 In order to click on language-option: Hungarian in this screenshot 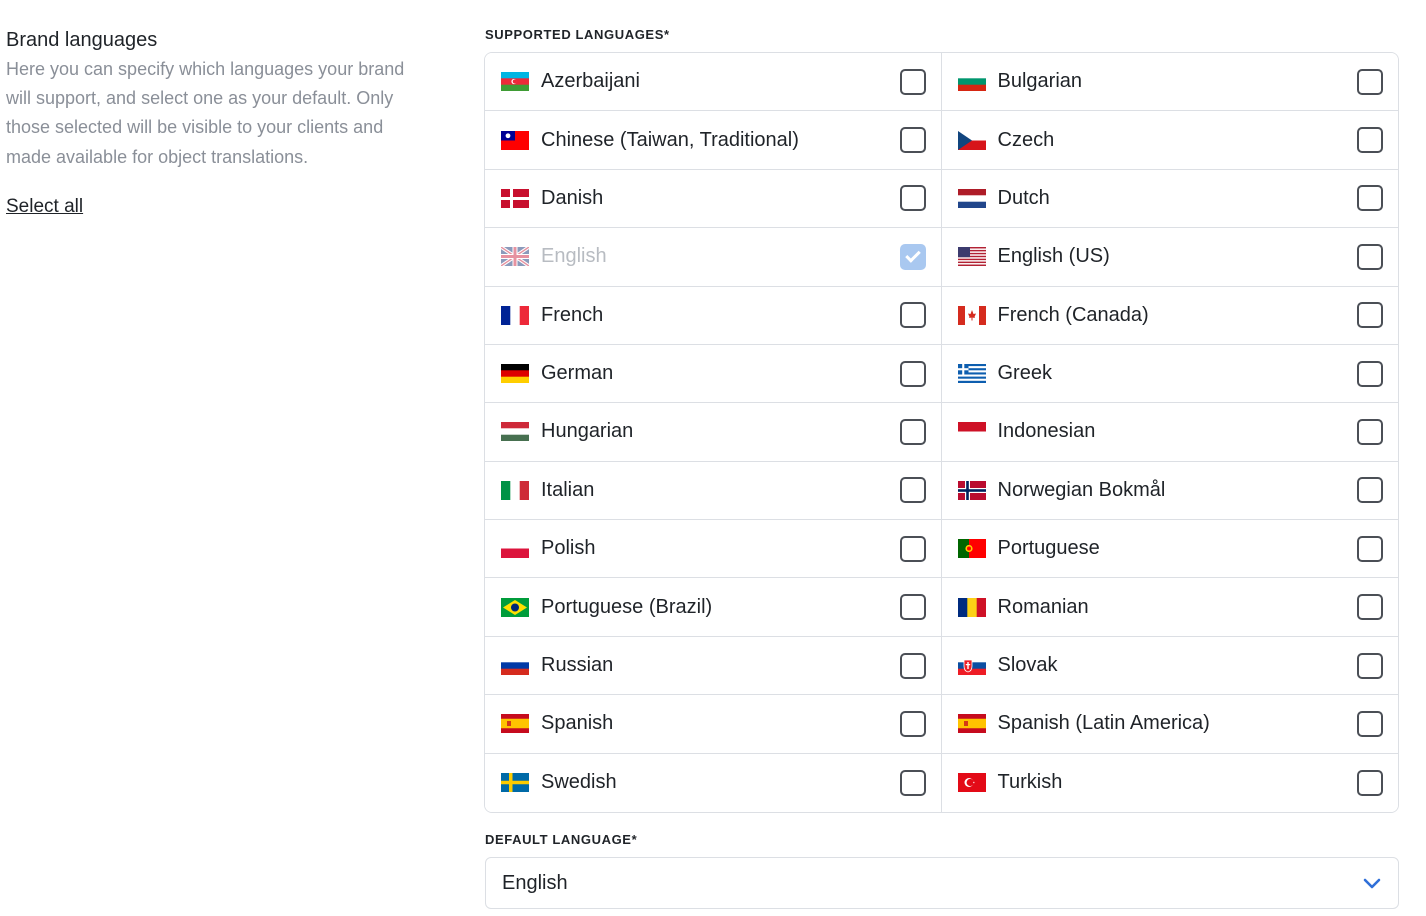, I will do `click(713, 432)`.